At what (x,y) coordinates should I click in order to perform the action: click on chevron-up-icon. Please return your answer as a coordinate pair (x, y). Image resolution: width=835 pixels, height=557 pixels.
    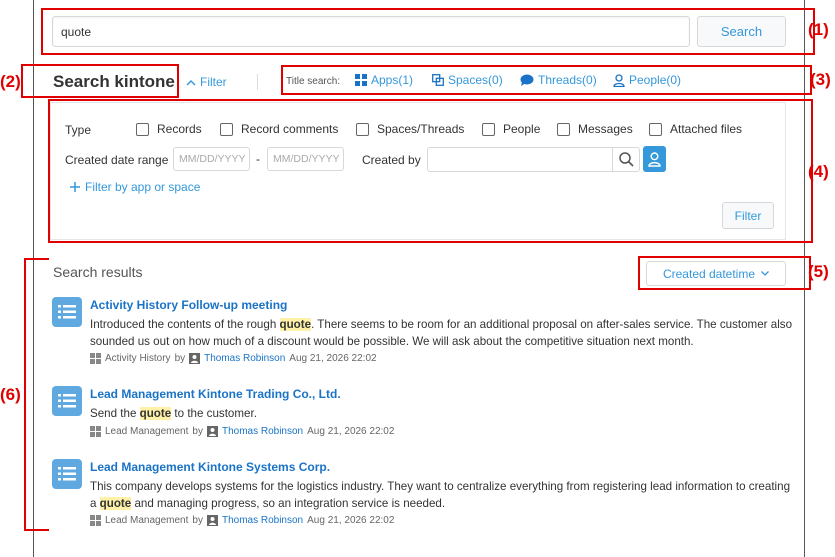
    Looking at the image, I should click on (191, 82).